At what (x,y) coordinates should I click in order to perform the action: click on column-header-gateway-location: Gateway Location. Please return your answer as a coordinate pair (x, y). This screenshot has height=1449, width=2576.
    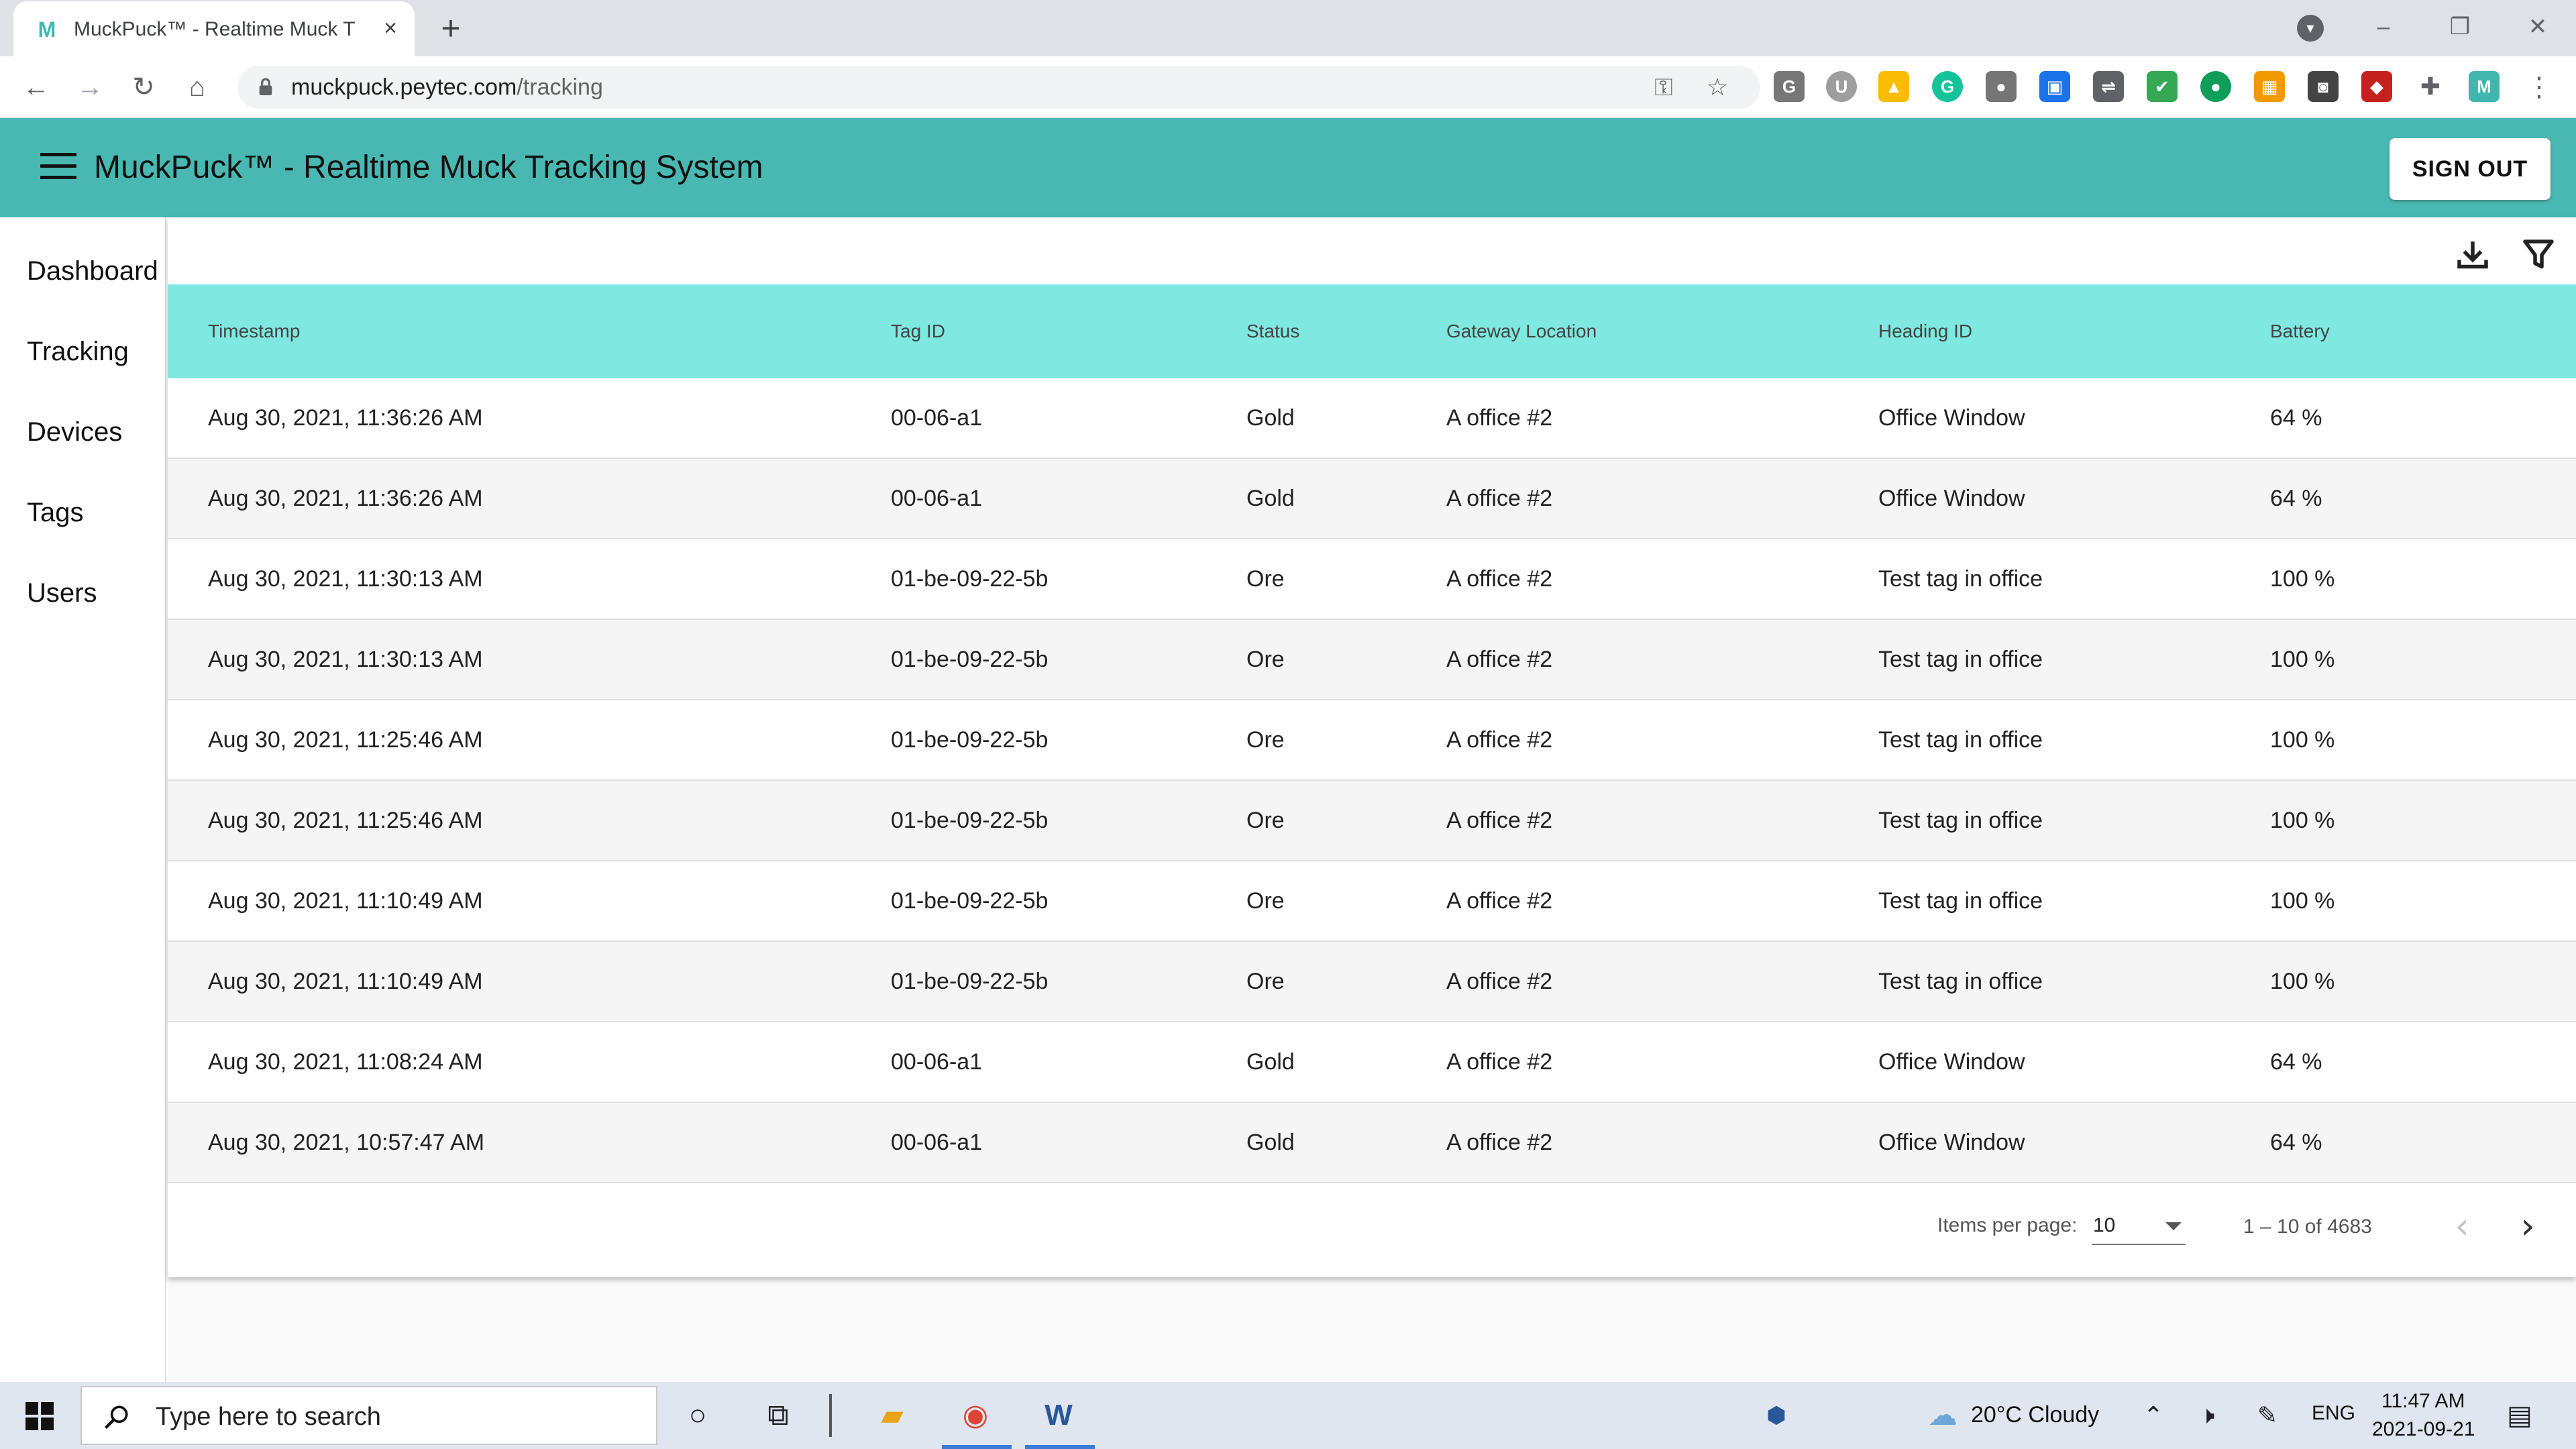
    Looking at the image, I should click on (1521, 331).